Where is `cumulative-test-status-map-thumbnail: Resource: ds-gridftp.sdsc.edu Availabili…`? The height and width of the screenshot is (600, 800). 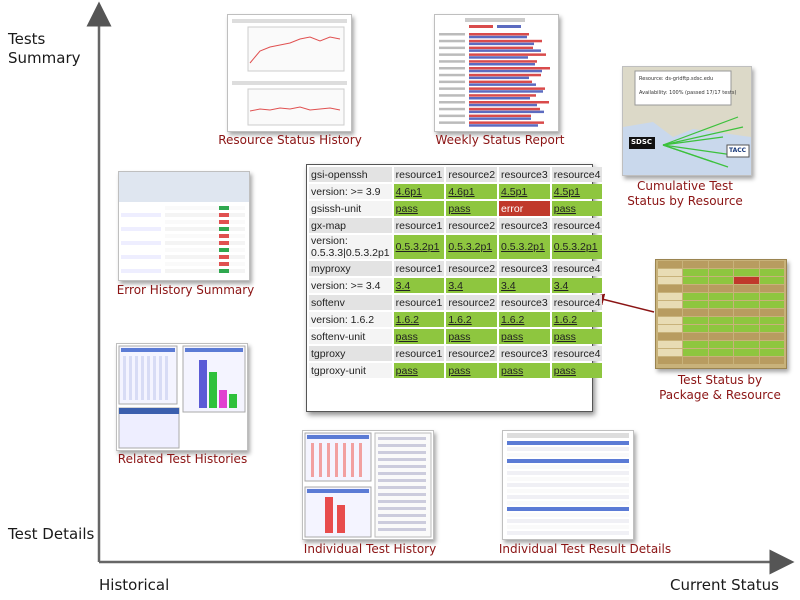 cumulative-test-status-map-thumbnail: Resource: ds-gridftp.sdsc.edu Availabili… is located at coordinates (687, 121).